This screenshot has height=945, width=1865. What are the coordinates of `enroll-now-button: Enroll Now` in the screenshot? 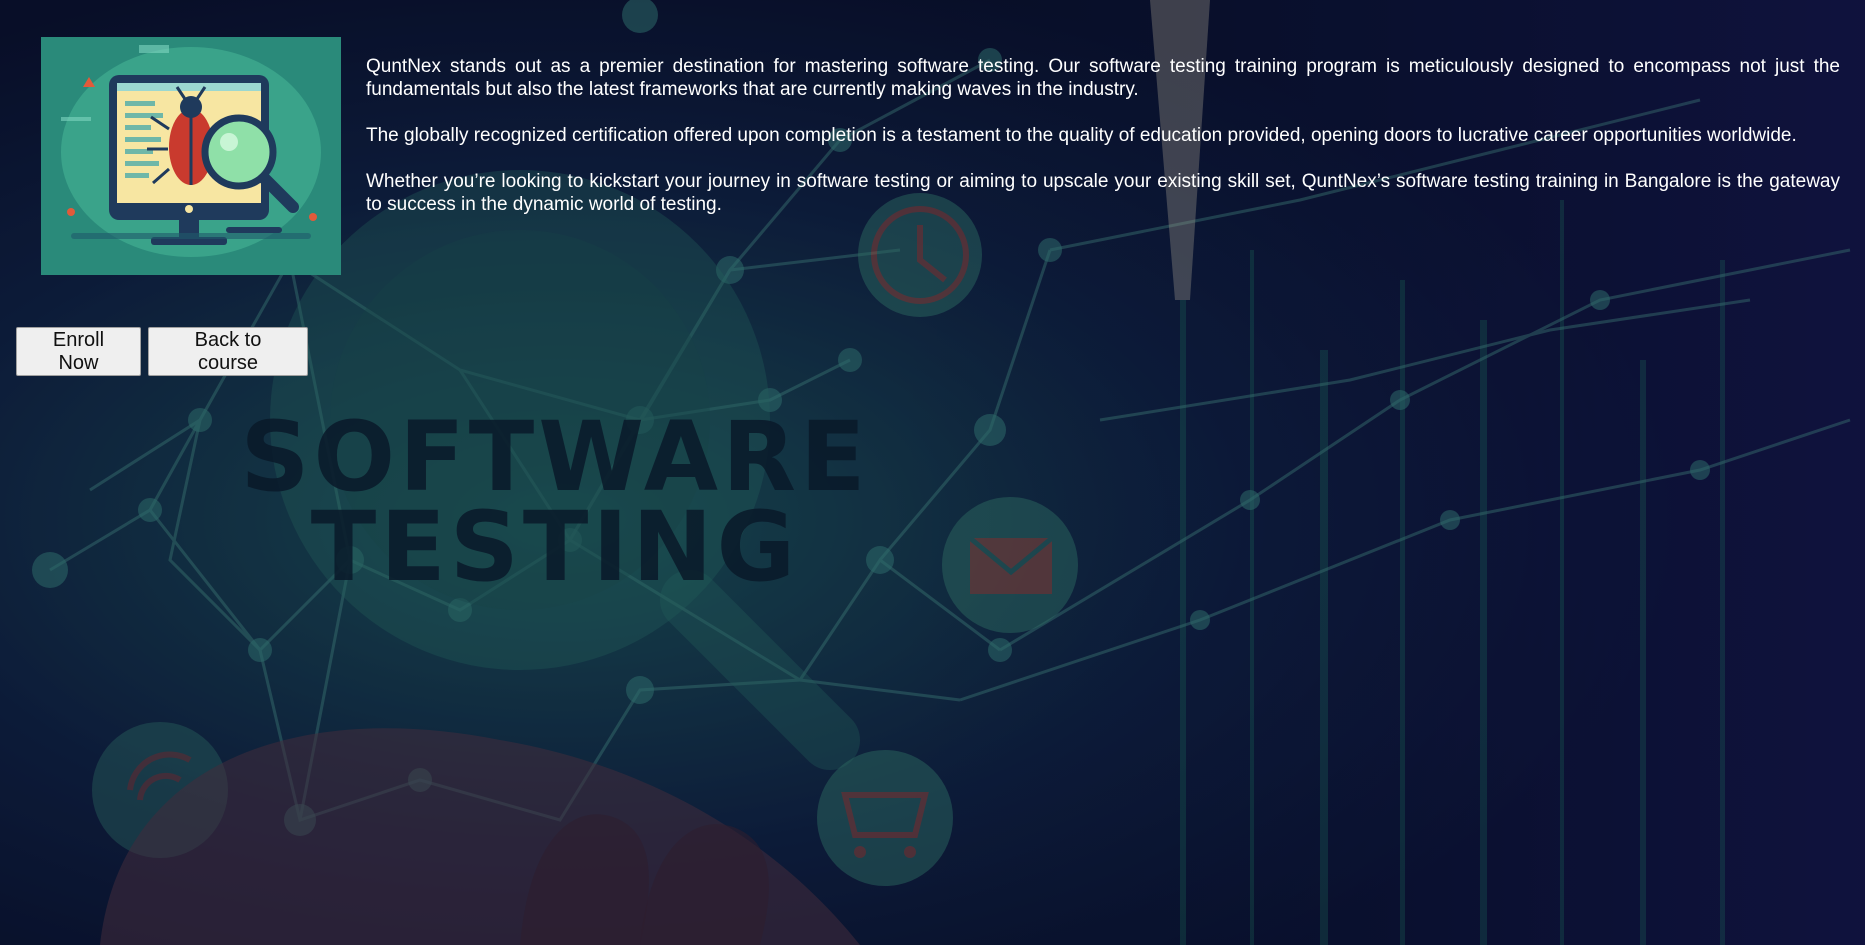 It's located at (78, 351).